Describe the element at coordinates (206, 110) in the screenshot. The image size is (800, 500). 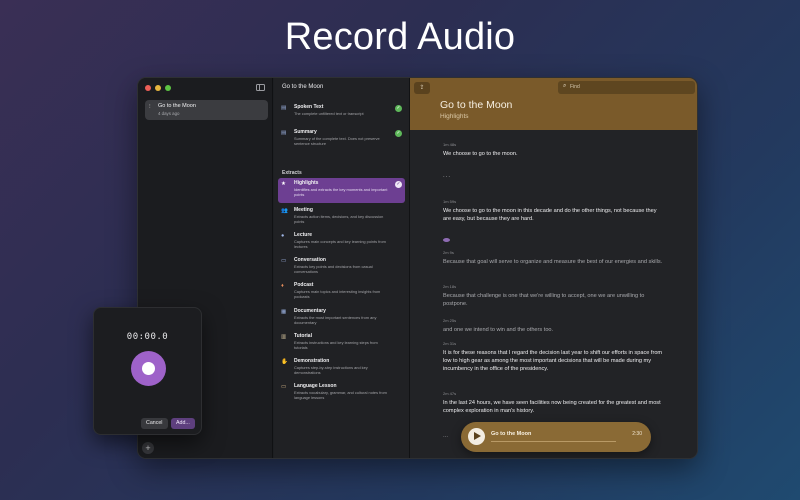
I see `recording-list-item: ⫶ Go to the Moon 4 days ago` at that location.